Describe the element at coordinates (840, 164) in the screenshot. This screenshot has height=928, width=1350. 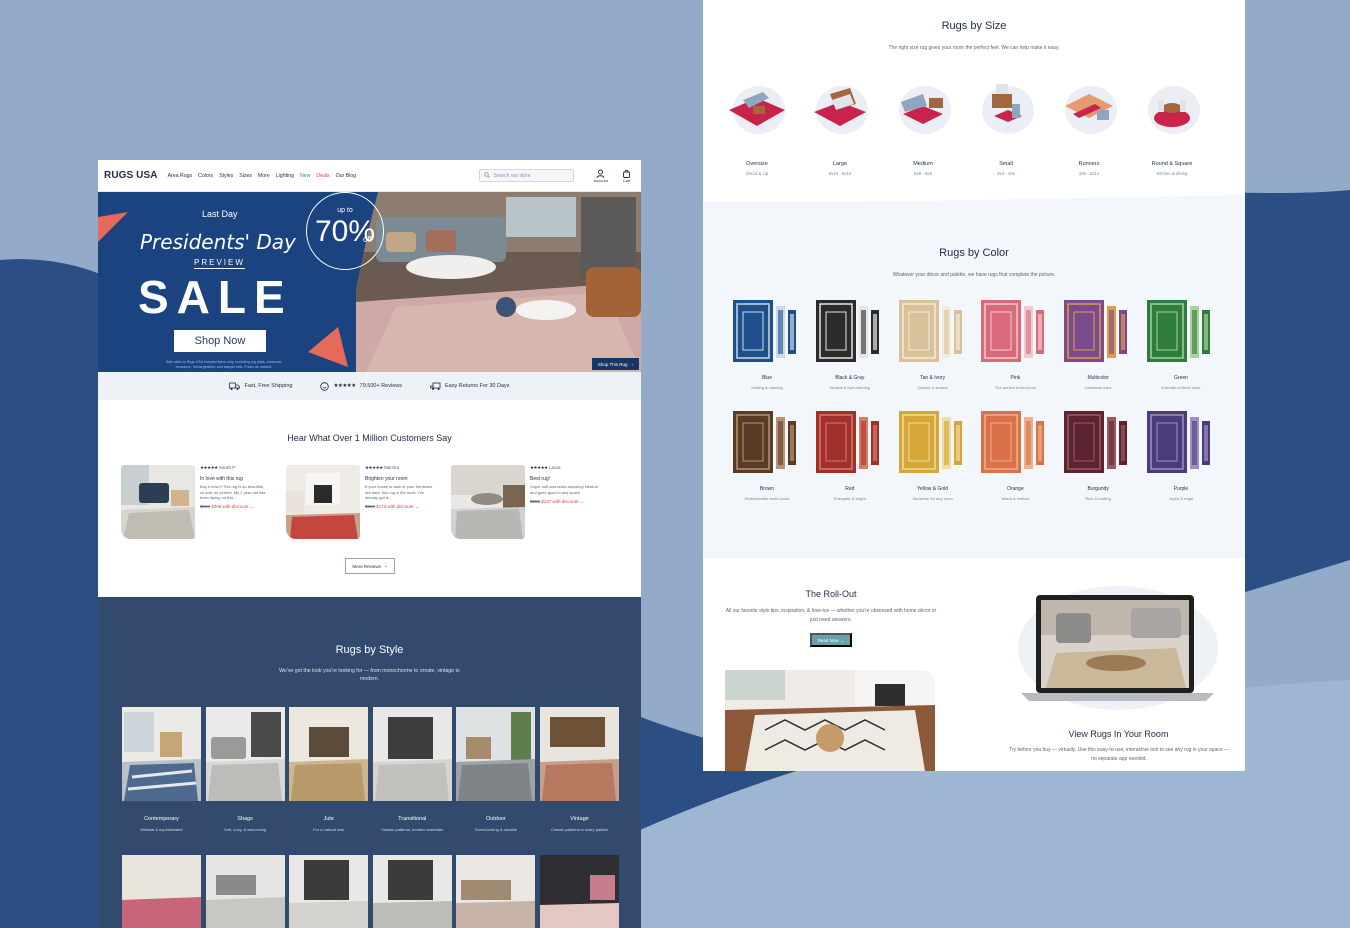
I see `size-name: Large` at that location.